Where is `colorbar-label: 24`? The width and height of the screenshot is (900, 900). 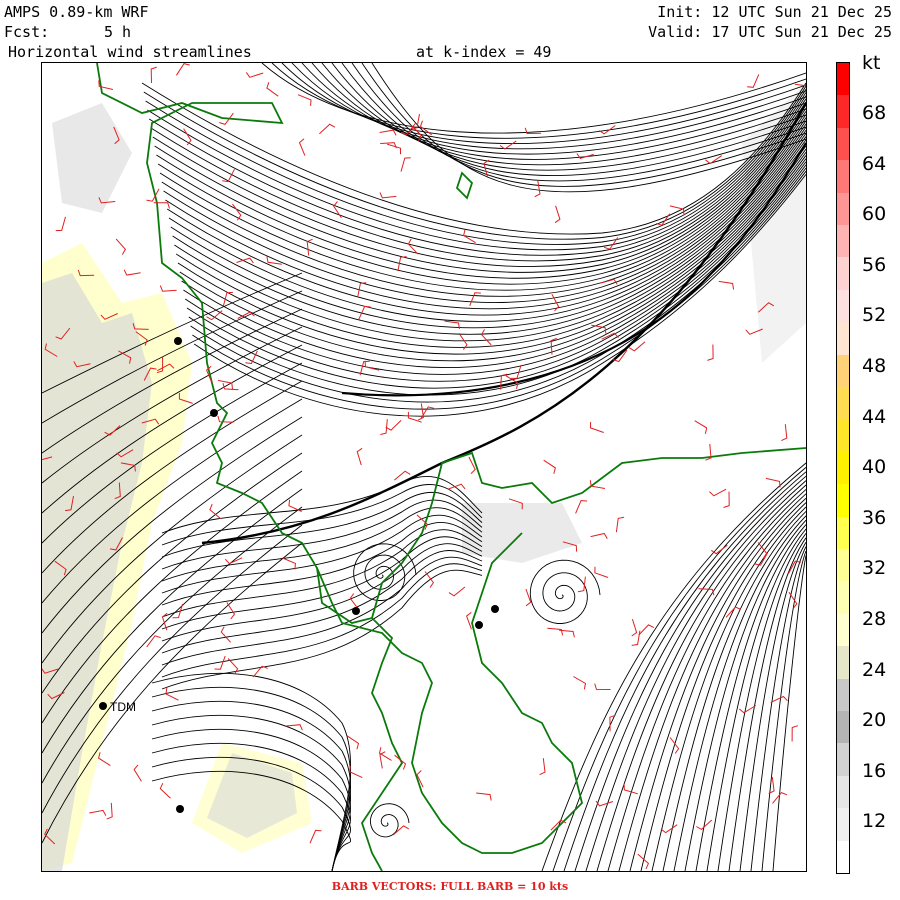 colorbar-label: 24 is located at coordinates (874, 669).